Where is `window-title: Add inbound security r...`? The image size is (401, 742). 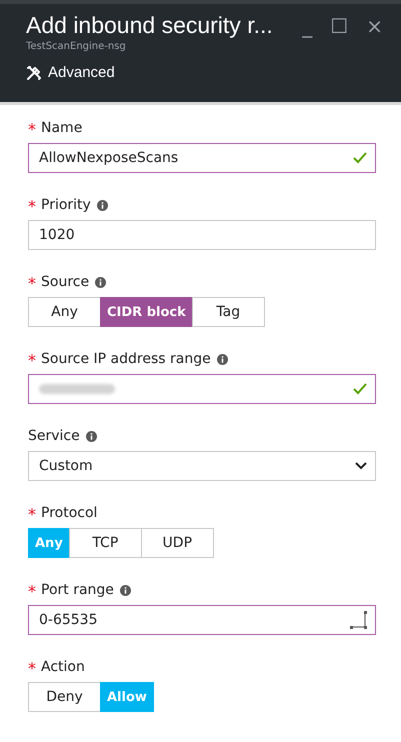
window-title: Add inbound security r... is located at coordinates (149, 25).